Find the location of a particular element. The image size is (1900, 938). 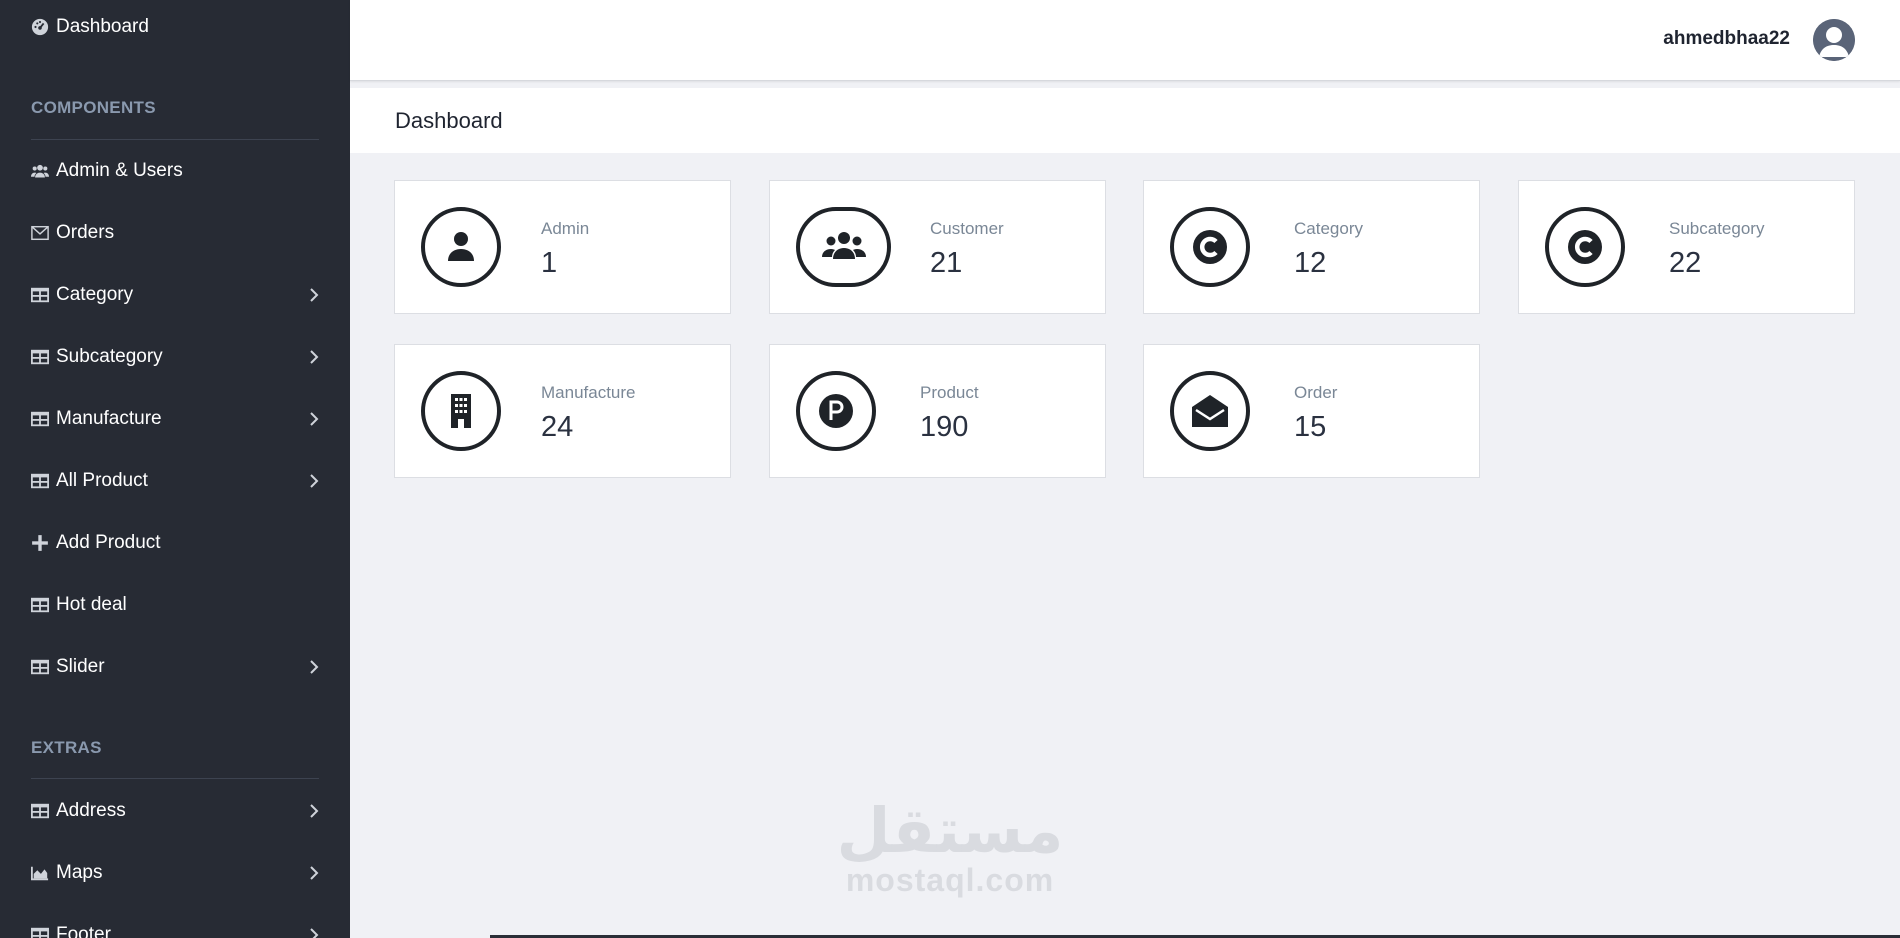

envelope-icon is located at coordinates (40, 233).